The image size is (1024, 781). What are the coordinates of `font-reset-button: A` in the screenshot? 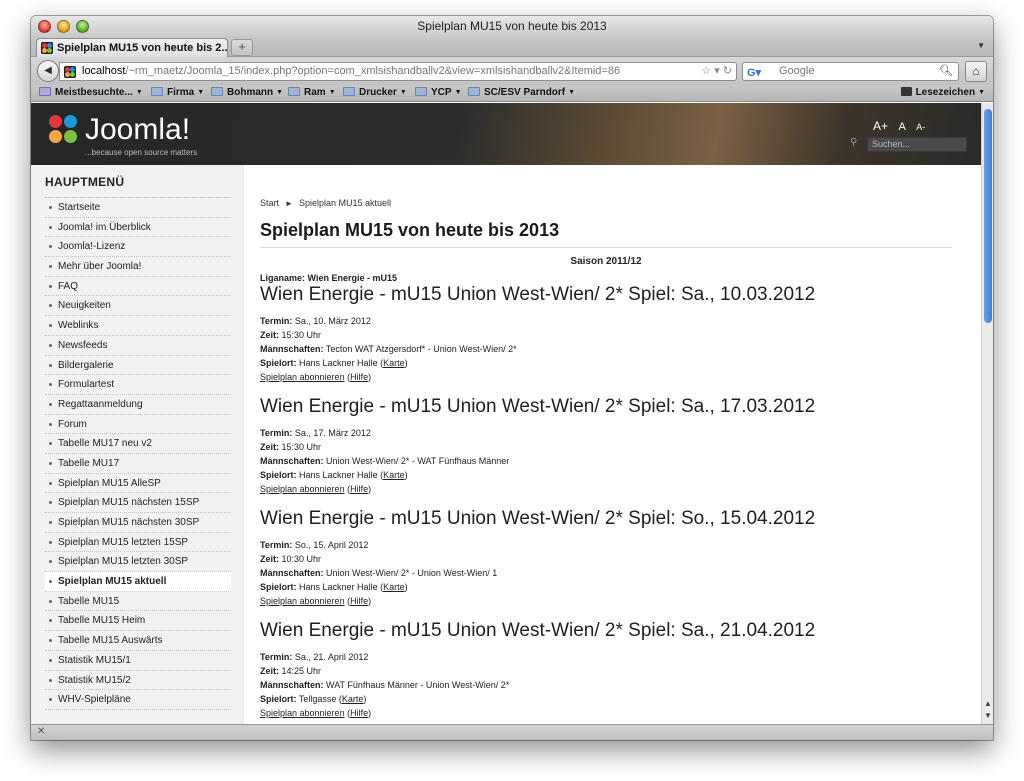 It's located at (901, 127).